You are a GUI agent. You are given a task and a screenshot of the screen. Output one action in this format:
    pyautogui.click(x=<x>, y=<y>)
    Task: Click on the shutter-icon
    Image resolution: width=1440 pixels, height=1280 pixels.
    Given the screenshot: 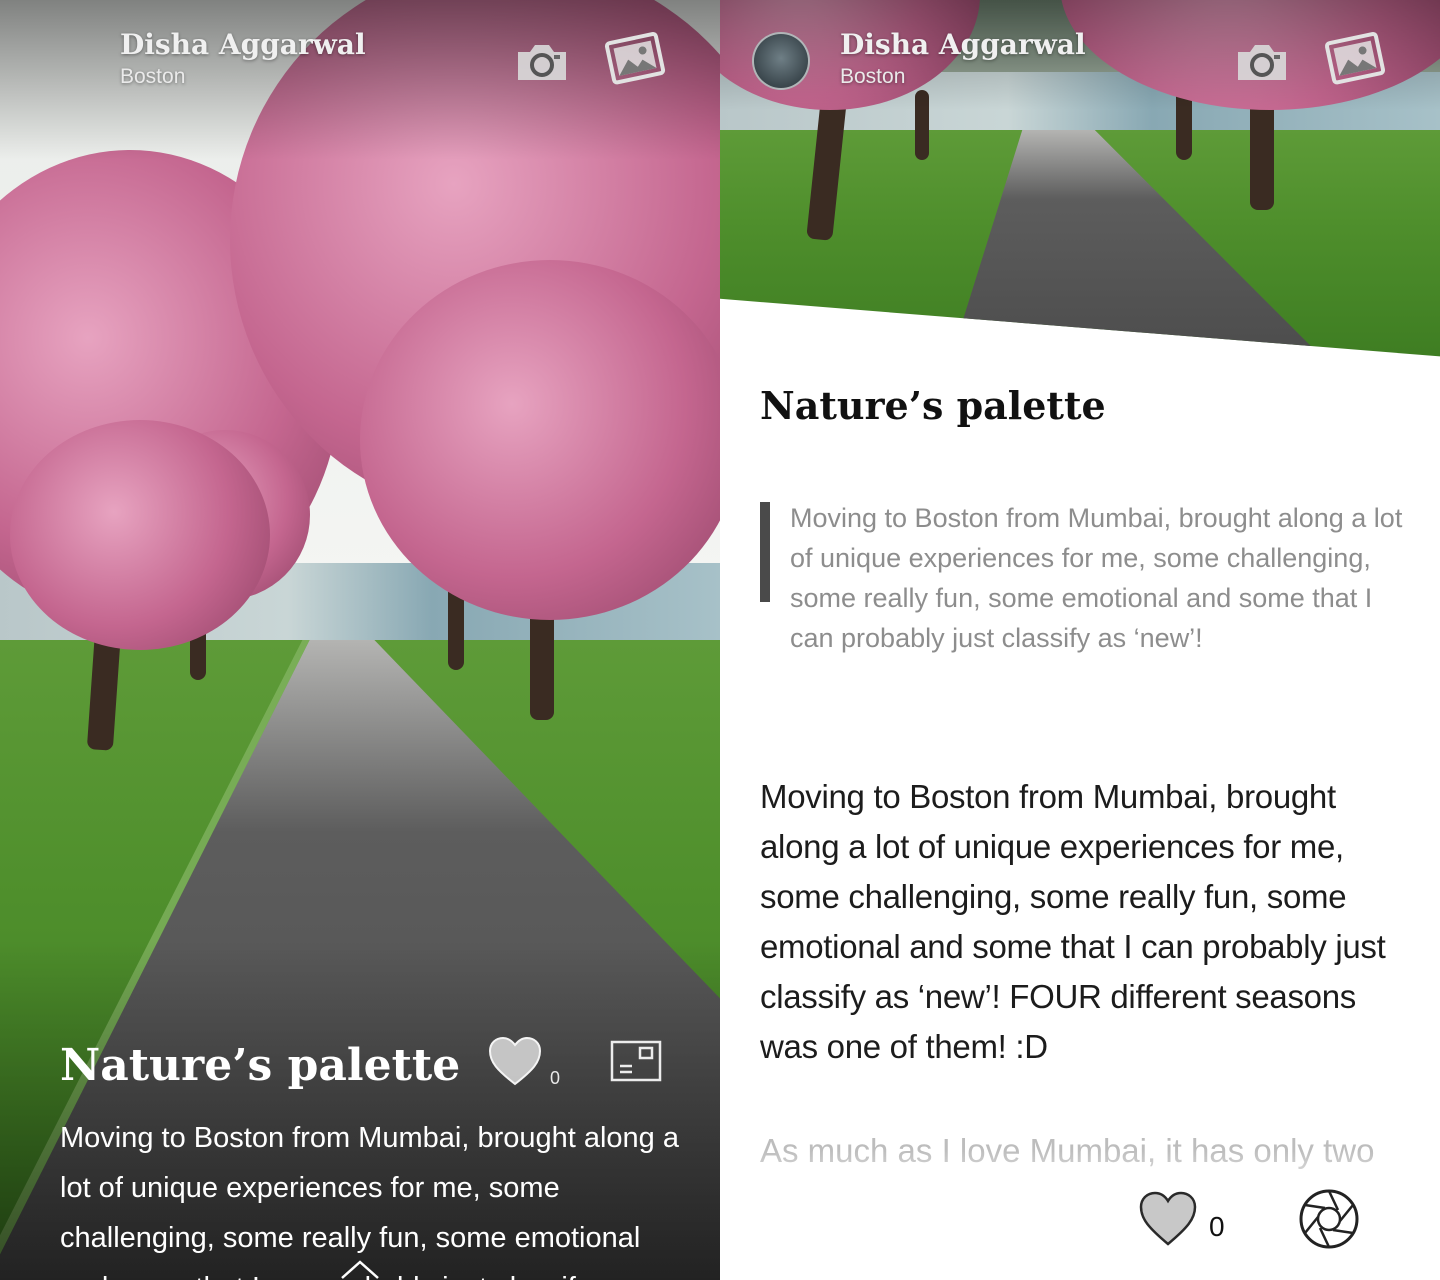 What is the action you would take?
    pyautogui.click(x=1329, y=1219)
    